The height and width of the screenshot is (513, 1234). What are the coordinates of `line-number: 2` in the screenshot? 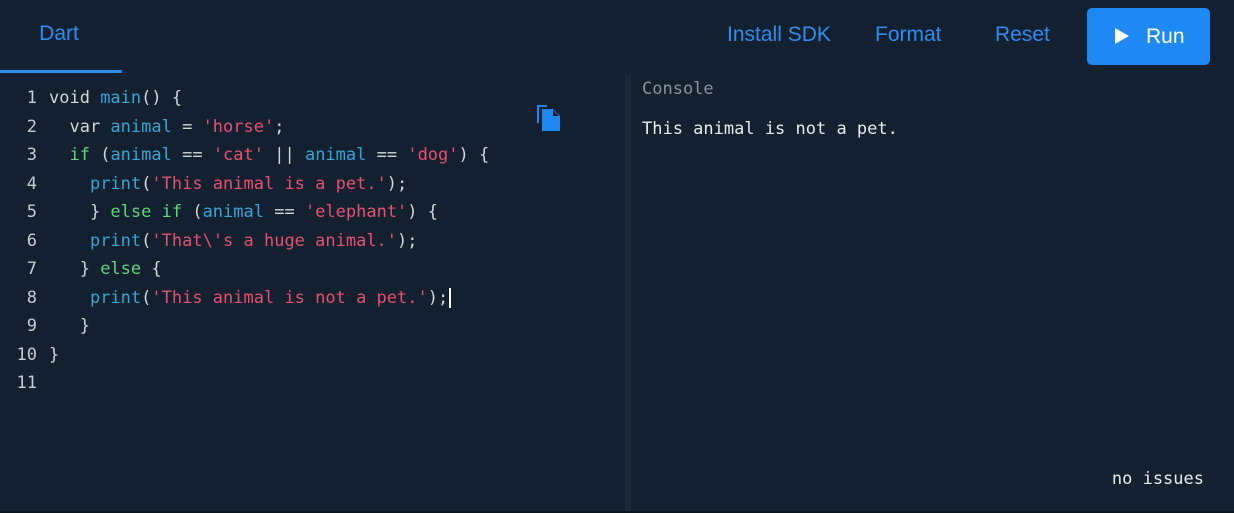 It's located at (31, 126).